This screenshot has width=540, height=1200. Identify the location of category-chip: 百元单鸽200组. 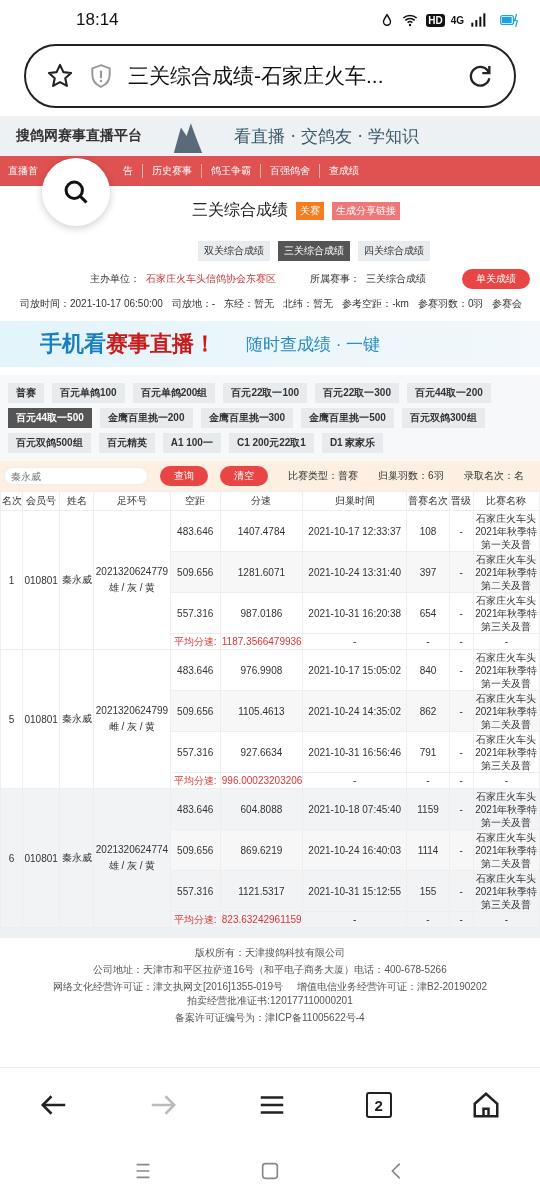
(174, 393).